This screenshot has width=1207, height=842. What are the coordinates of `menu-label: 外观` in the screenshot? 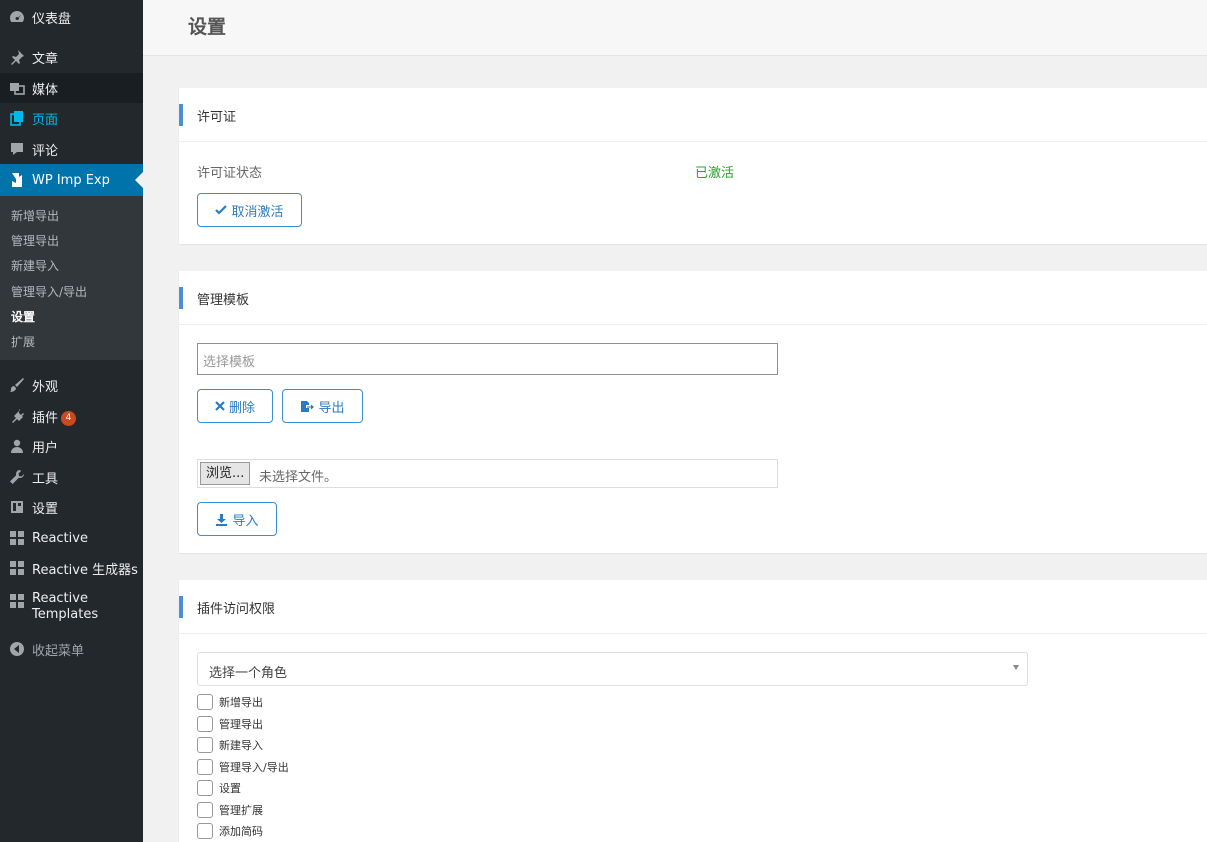 It's located at (45, 387).